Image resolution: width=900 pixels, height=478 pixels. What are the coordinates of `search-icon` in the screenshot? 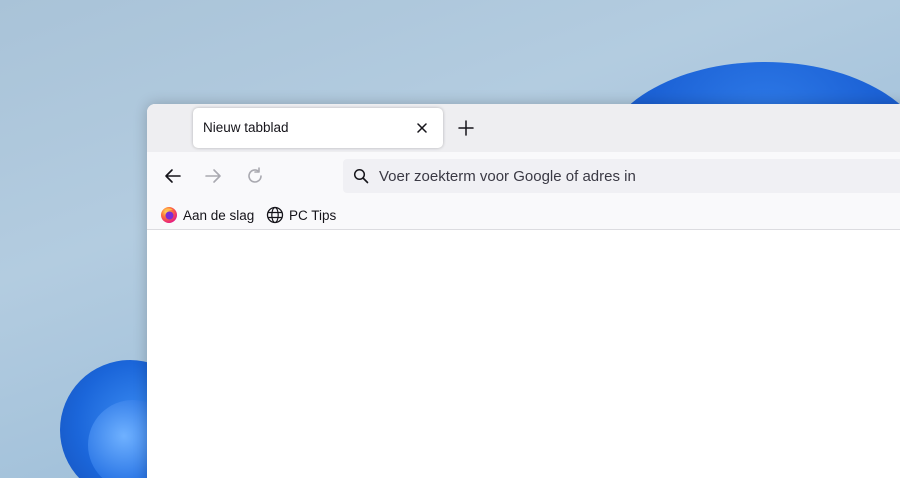 It's located at (361, 176).